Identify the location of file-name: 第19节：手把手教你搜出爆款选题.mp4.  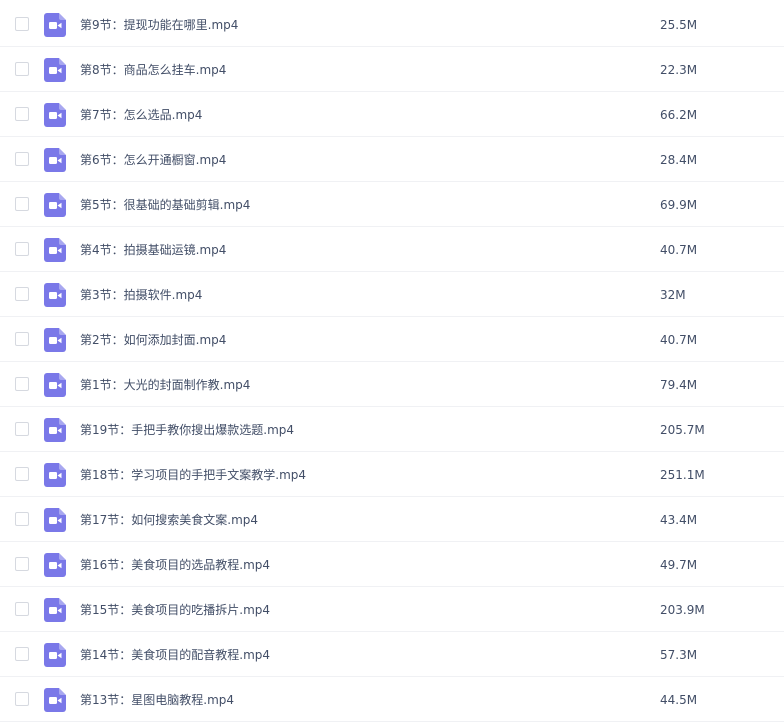
(187, 430).